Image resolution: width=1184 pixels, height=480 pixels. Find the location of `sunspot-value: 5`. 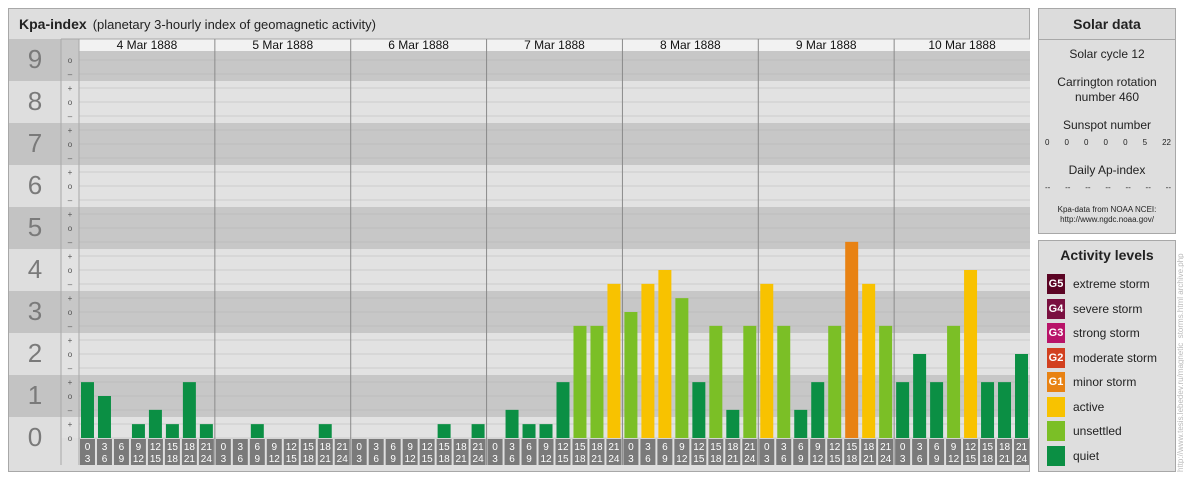

sunspot-value: 5 is located at coordinates (1145, 142).